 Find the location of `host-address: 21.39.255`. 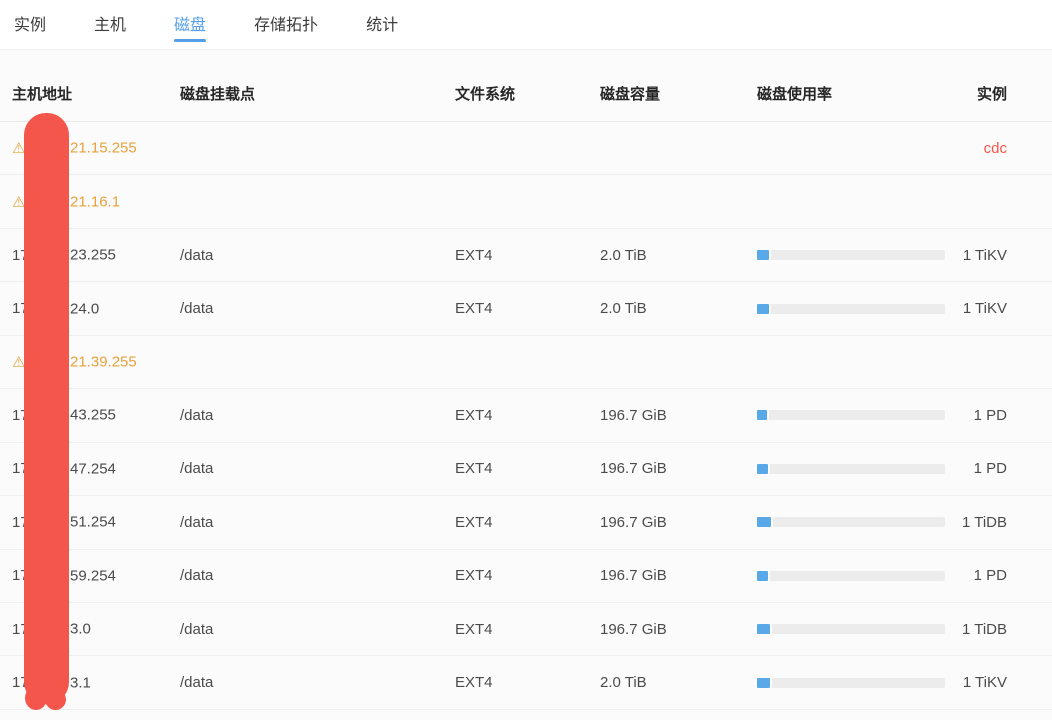

host-address: 21.39.255 is located at coordinates (103, 362).